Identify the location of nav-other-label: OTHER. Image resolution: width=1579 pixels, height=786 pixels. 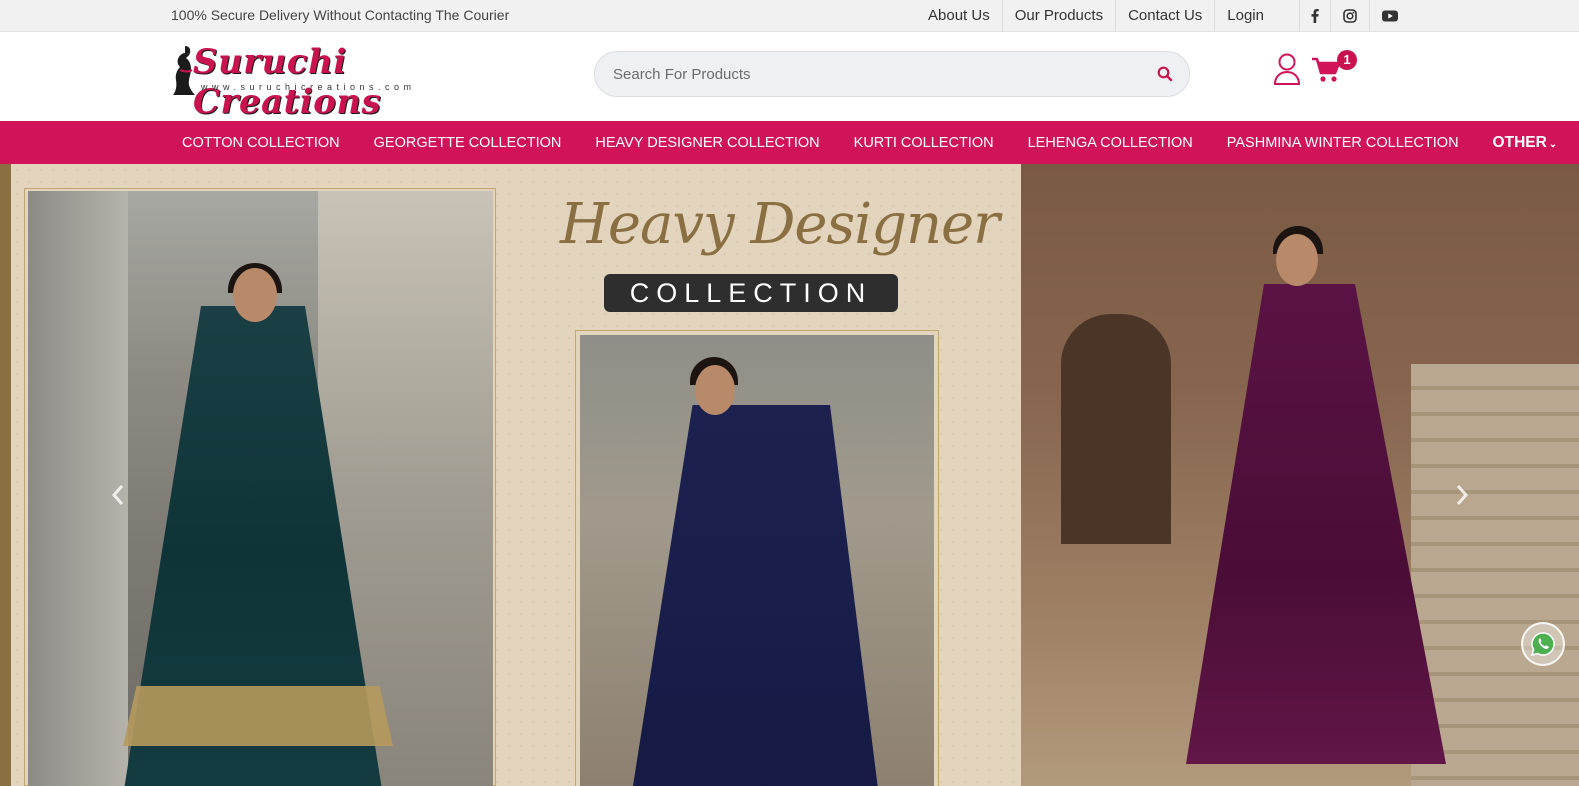
(1519, 142).